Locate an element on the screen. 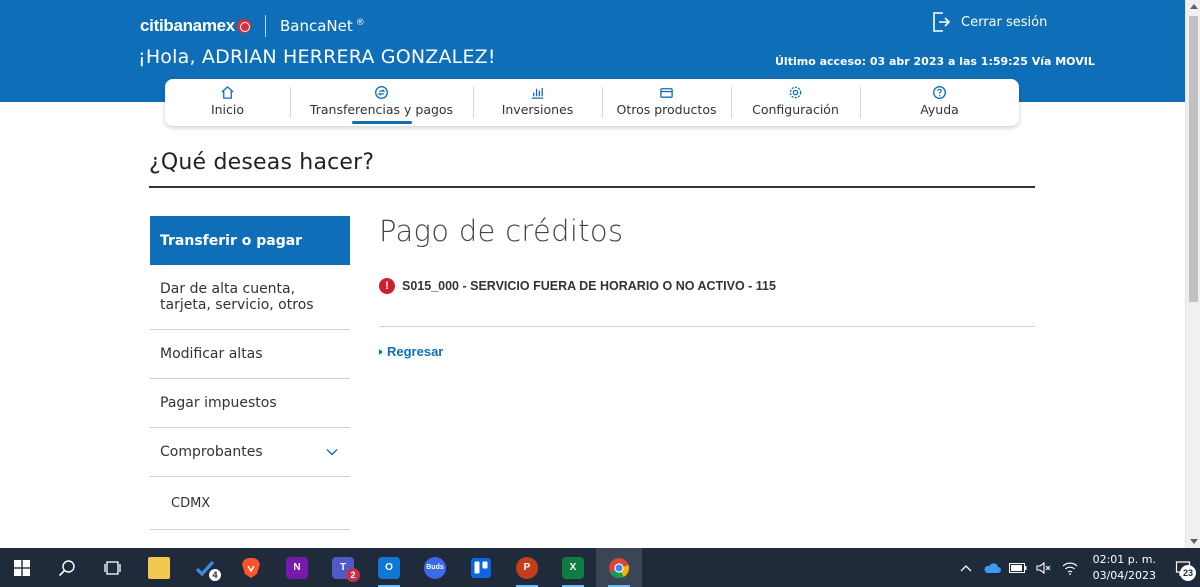 The width and height of the screenshot is (1200, 587). home-icon is located at coordinates (227, 92).